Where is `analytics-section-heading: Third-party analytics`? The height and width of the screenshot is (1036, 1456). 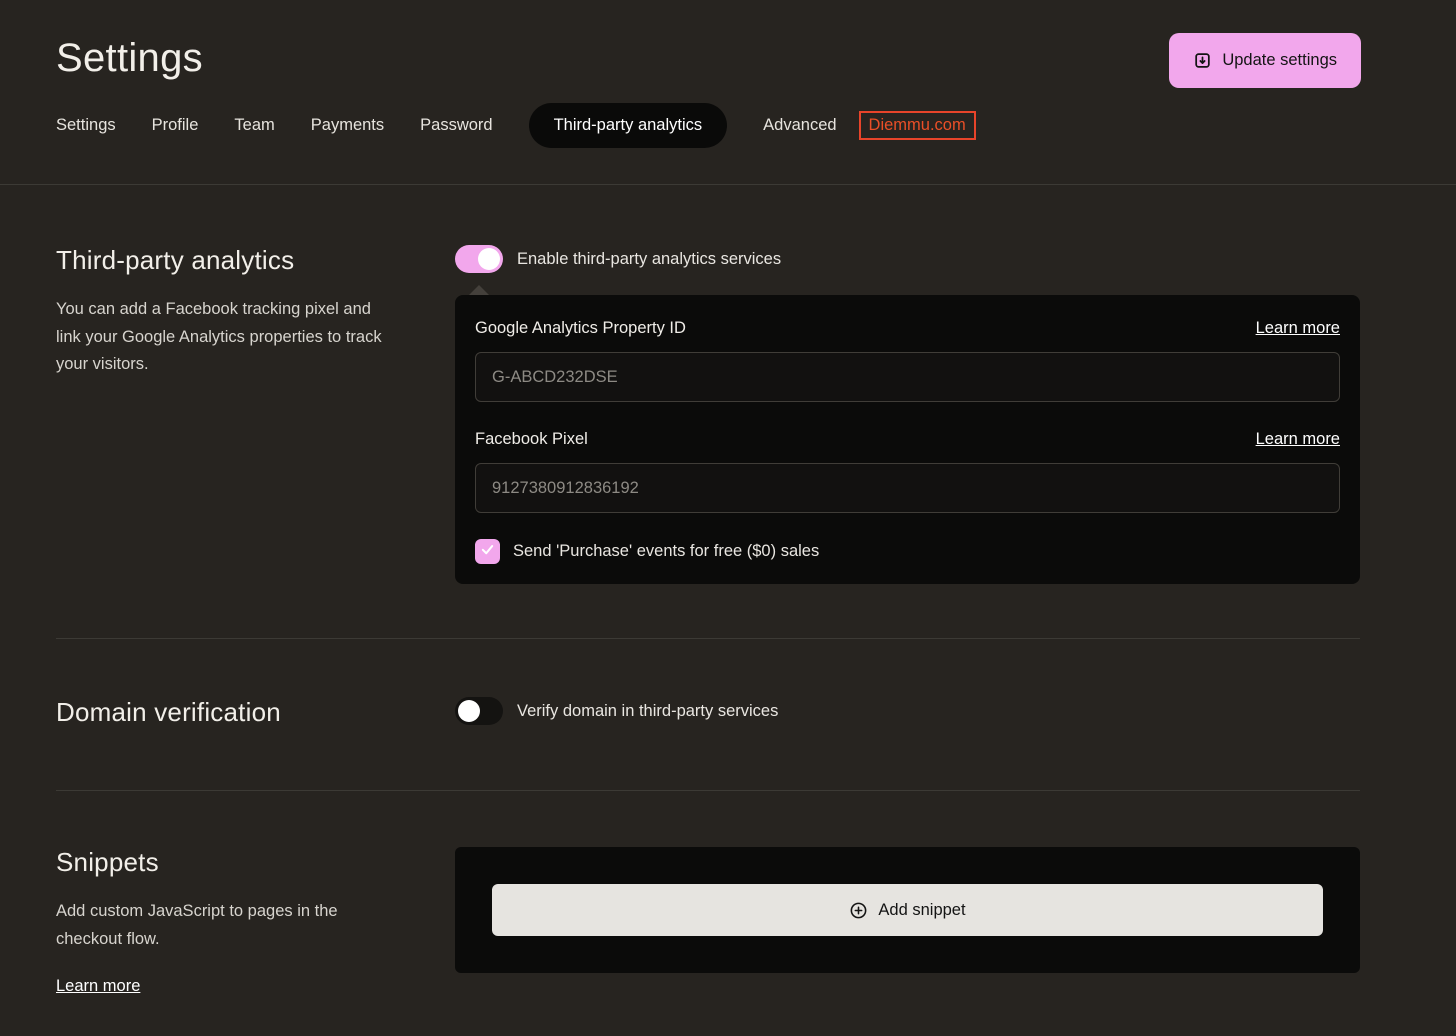
analytics-section-heading: Third-party analytics is located at coordinates (175, 260).